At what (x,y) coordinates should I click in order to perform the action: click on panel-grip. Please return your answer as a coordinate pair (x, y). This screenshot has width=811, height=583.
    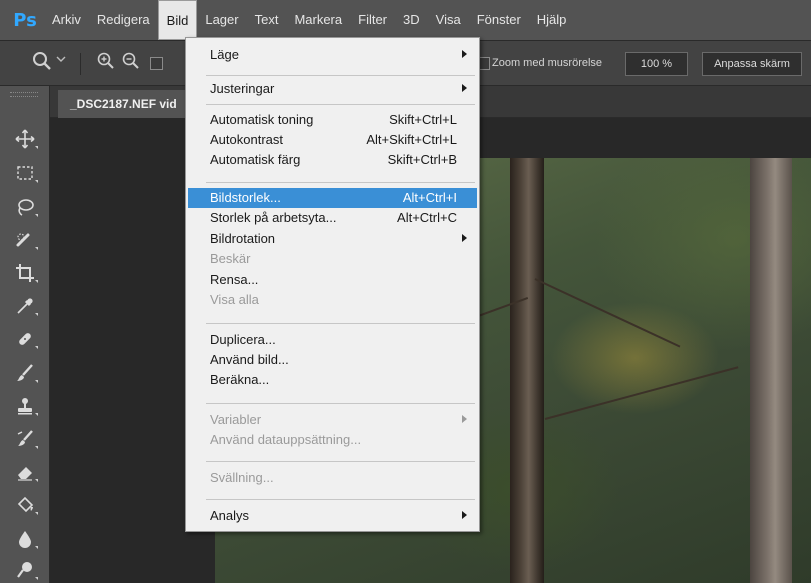
    Looking at the image, I should click on (24, 94).